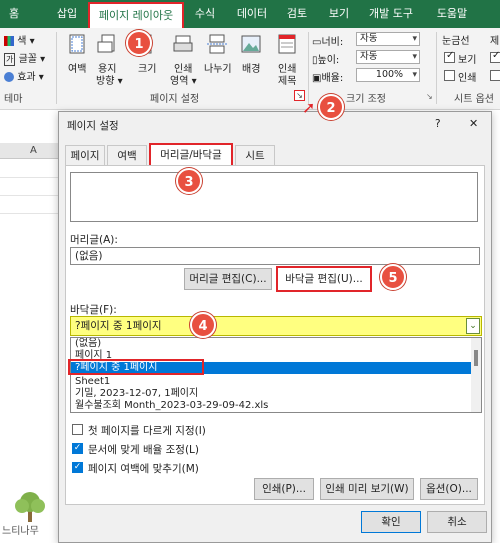 Image resolution: width=500 pixels, height=543 pixels. Describe the element at coordinates (456, 41) in the screenshot. I see `gridlines-label: 눈금선` at that location.